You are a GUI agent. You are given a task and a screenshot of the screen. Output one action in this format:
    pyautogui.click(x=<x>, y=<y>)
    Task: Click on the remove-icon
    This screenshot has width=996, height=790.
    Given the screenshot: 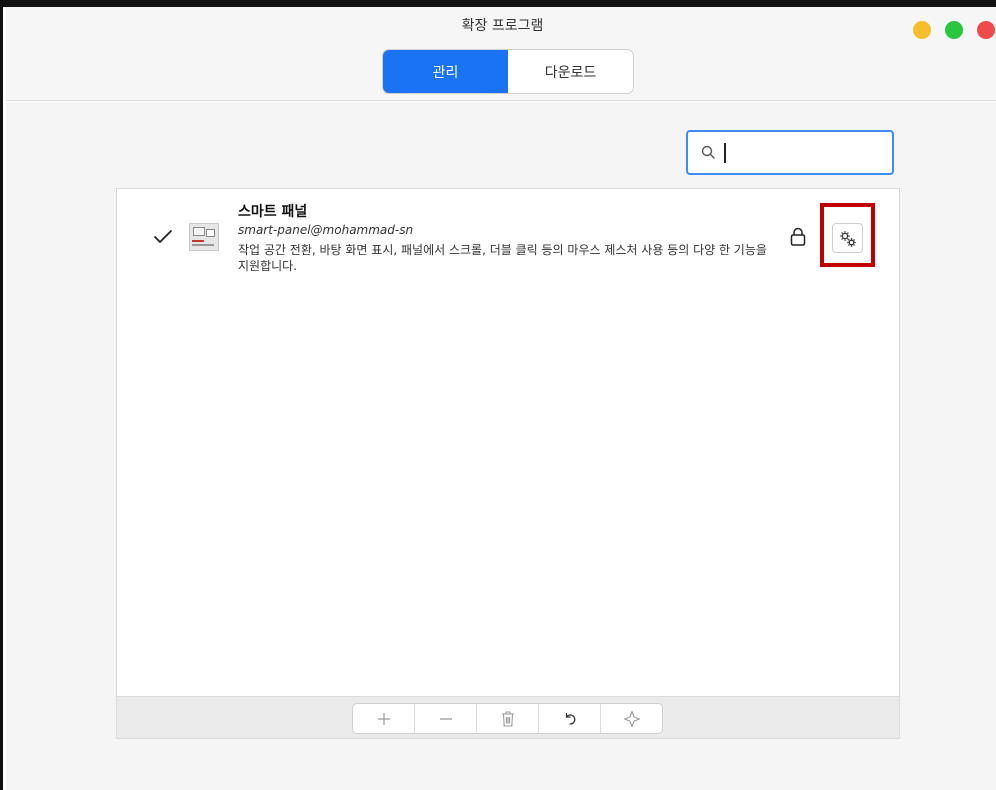 What is the action you would take?
    pyautogui.click(x=445, y=718)
    